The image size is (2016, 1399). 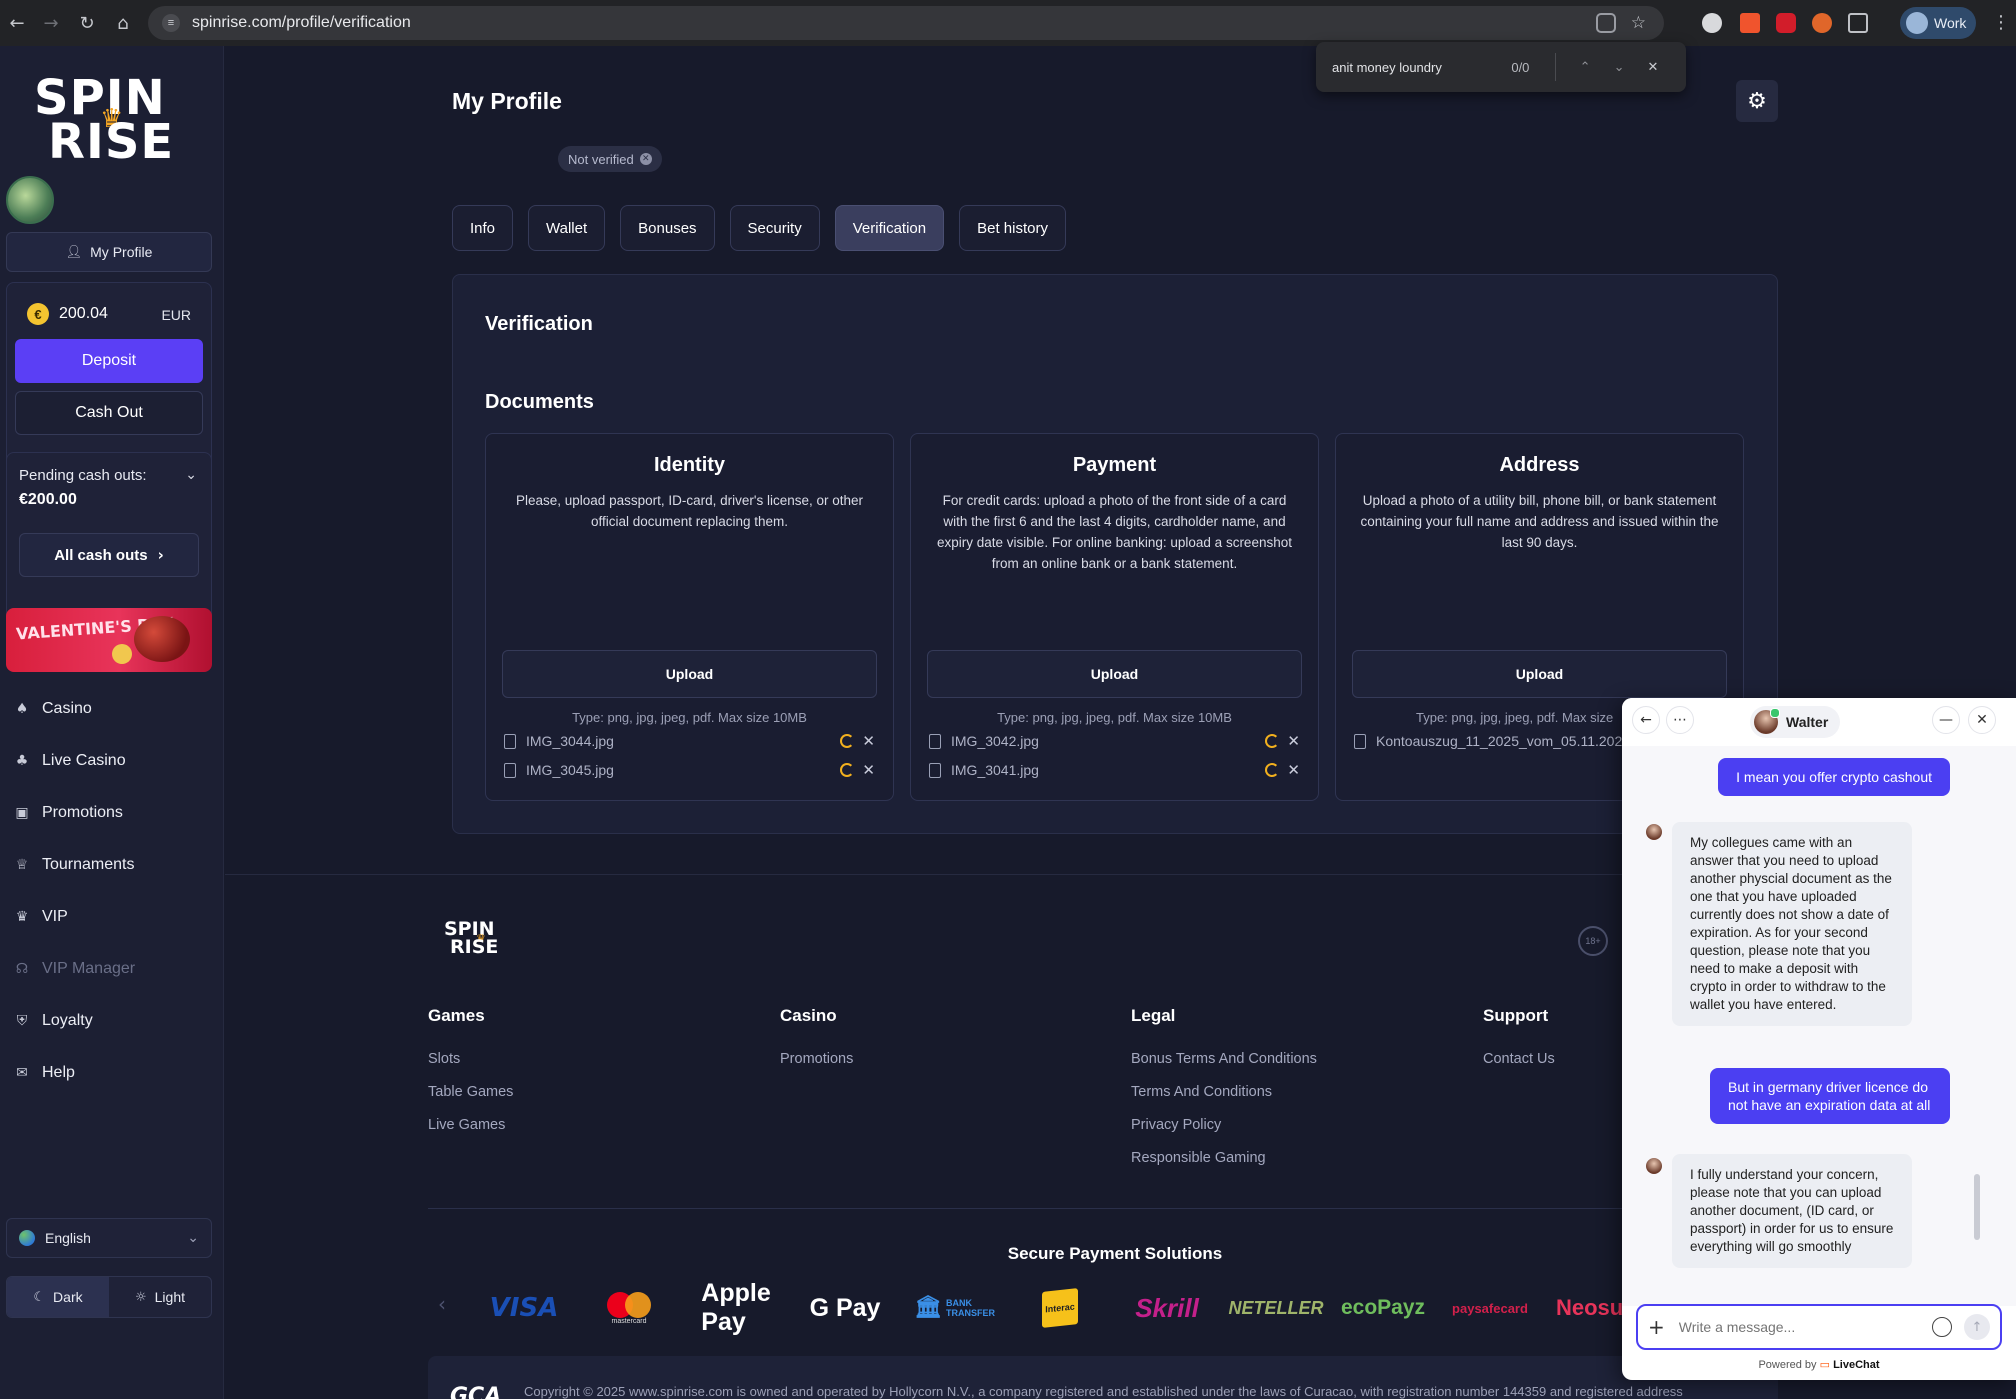 What do you see at coordinates (507, 101) in the screenshot?
I see `page-title: My Profile` at bounding box center [507, 101].